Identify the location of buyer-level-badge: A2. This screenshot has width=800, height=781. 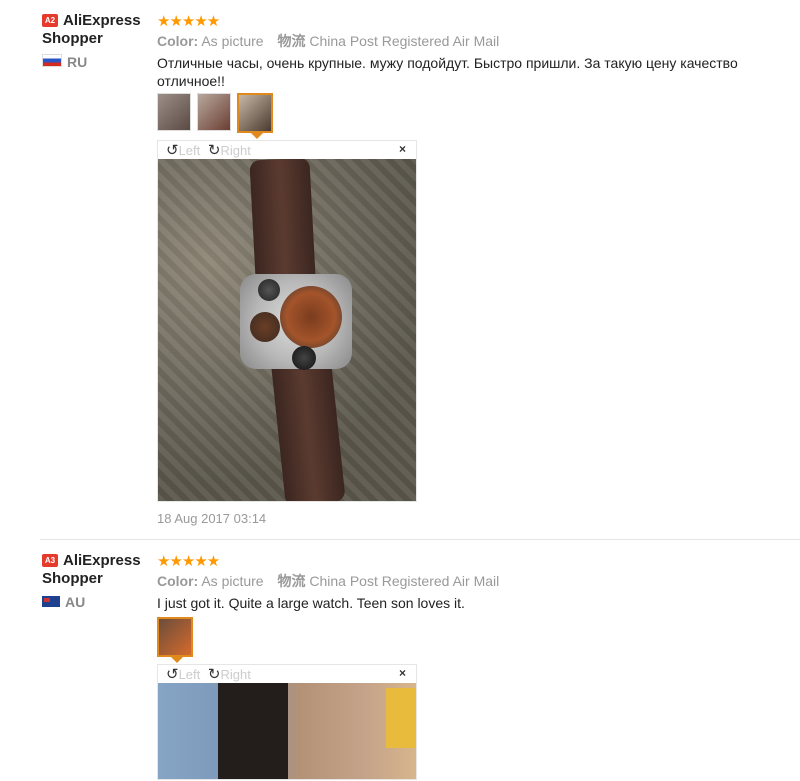
(50, 20).